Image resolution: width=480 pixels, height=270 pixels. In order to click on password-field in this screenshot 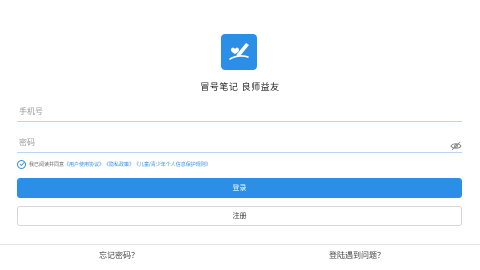, I will do `click(239, 141)`.